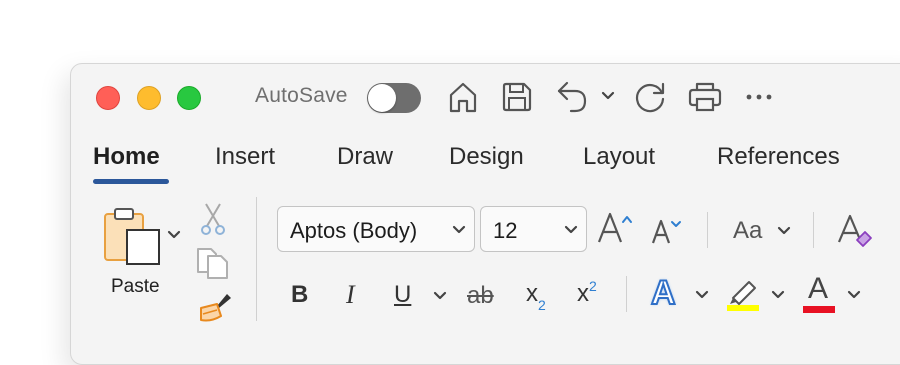 The width and height of the screenshot is (900, 365). I want to click on text-effects-chevron-icon, so click(702, 295).